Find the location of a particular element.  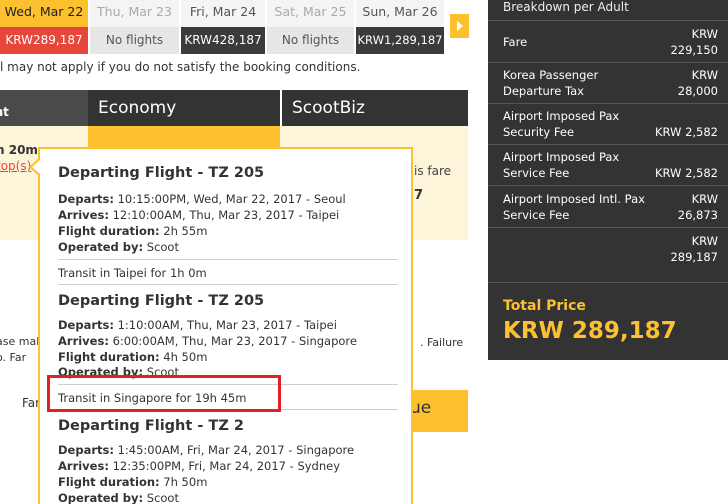

row-label: Airport Imposed Intl. Pax is located at coordinates (574, 199).